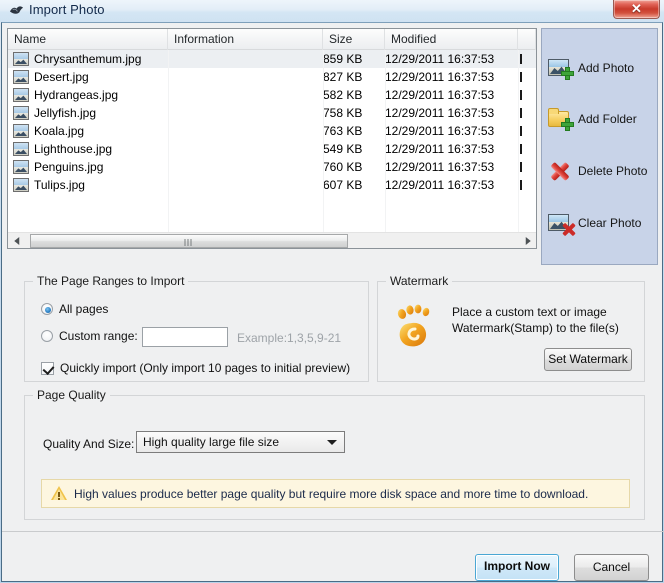 The image size is (664, 583). I want to click on scroll-right-arrow-icon, so click(527, 240).